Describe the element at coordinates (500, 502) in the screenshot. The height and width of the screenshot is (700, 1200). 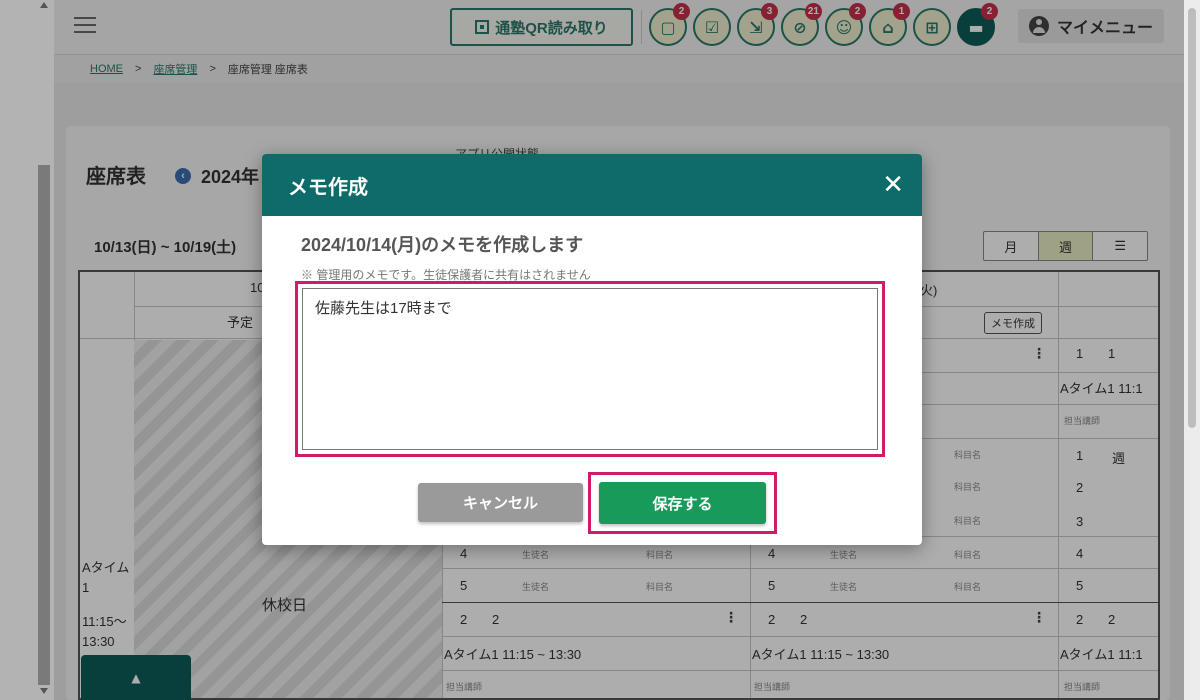
I see `cancel-button: キャンセル` at that location.